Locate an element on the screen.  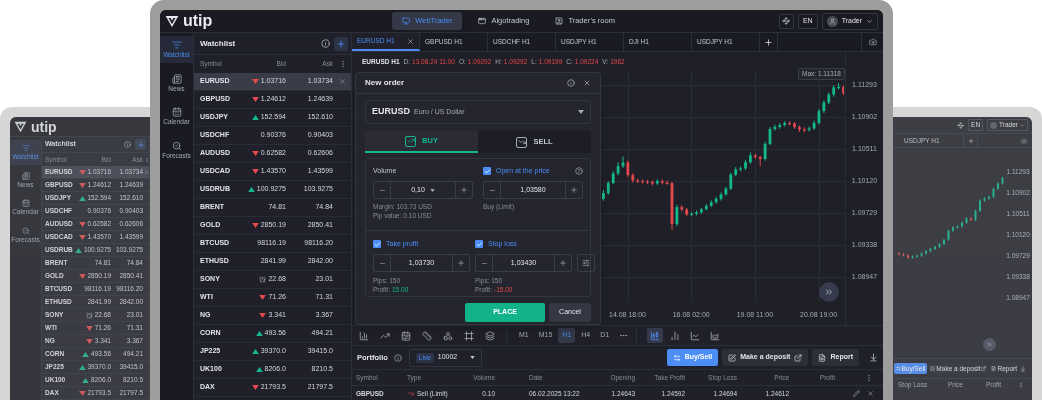
symbol-code: EURUSD is located at coordinates (391, 112).